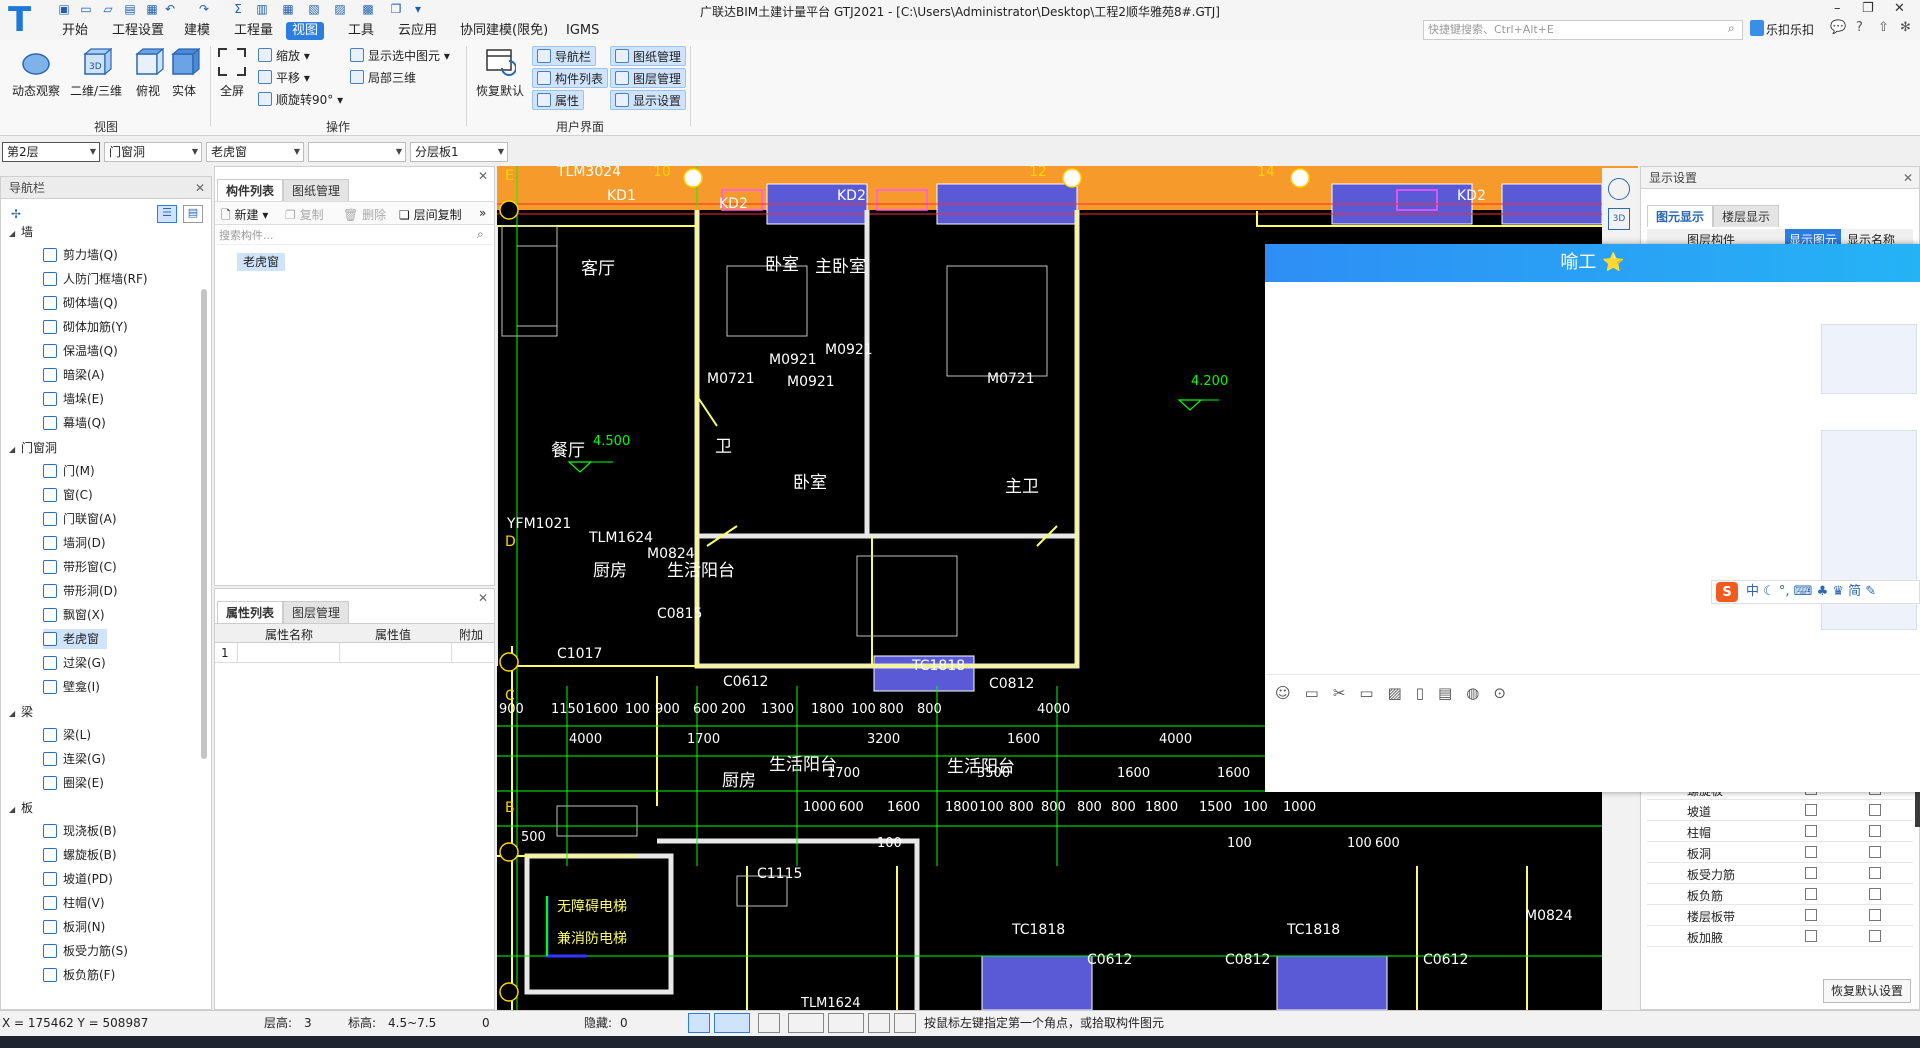 Image resolution: width=1920 pixels, height=1048 pixels. Describe the element at coordinates (250, 612) in the screenshot. I see `tab-property-list: 属性列表` at that location.